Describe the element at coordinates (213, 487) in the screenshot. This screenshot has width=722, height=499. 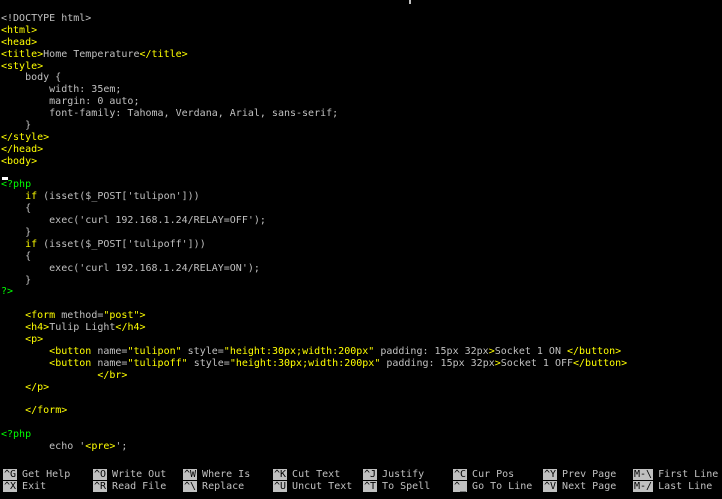
I see `shortcut-item: ^\ Replace` at that location.